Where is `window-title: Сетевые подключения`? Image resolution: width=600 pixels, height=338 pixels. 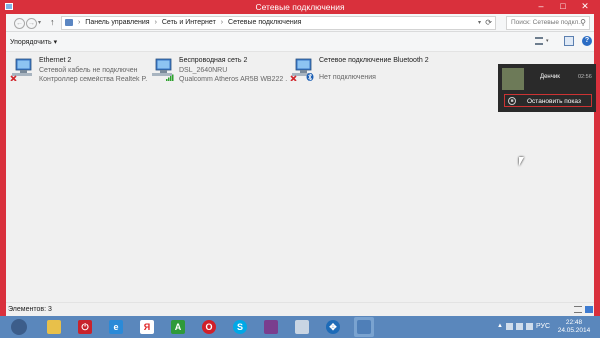
window-title: Сетевые подключения is located at coordinates (300, 7).